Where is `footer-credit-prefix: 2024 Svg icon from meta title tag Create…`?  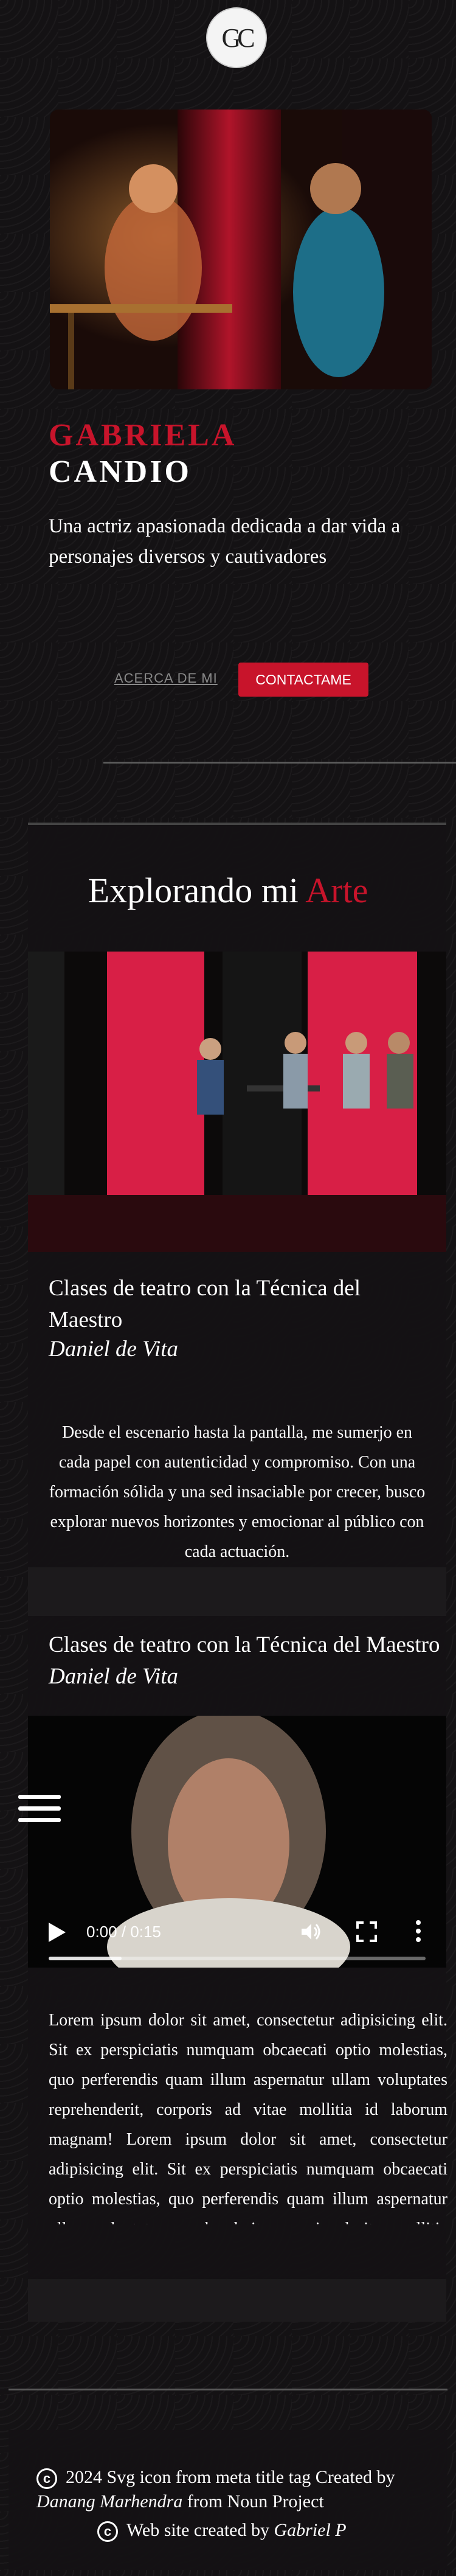 footer-credit-prefix: 2024 Svg icon from meta title tag Create… is located at coordinates (230, 2477).